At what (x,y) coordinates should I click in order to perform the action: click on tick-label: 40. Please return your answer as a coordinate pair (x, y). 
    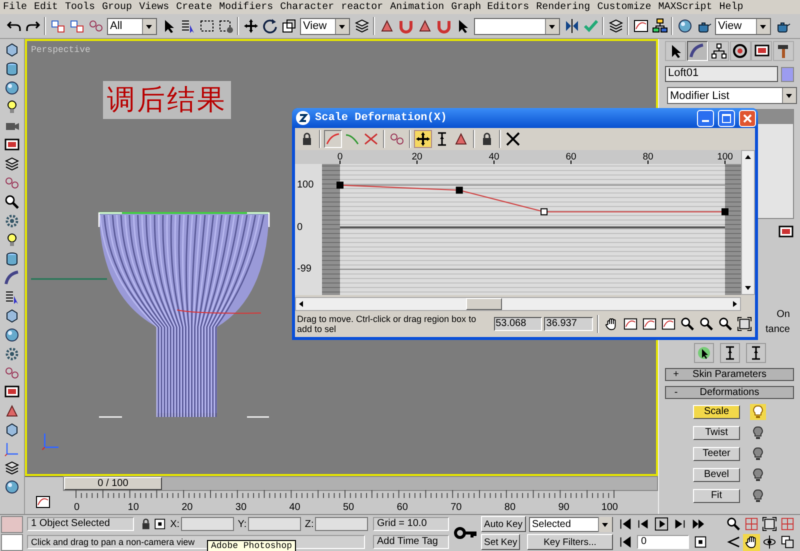
    Looking at the image, I should click on (294, 507).